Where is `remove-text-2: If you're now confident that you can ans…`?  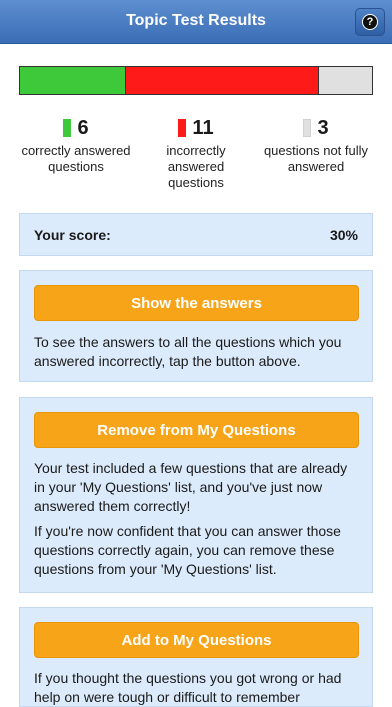 remove-text-2: If you're now confident that you can ans… is located at coordinates (187, 550).